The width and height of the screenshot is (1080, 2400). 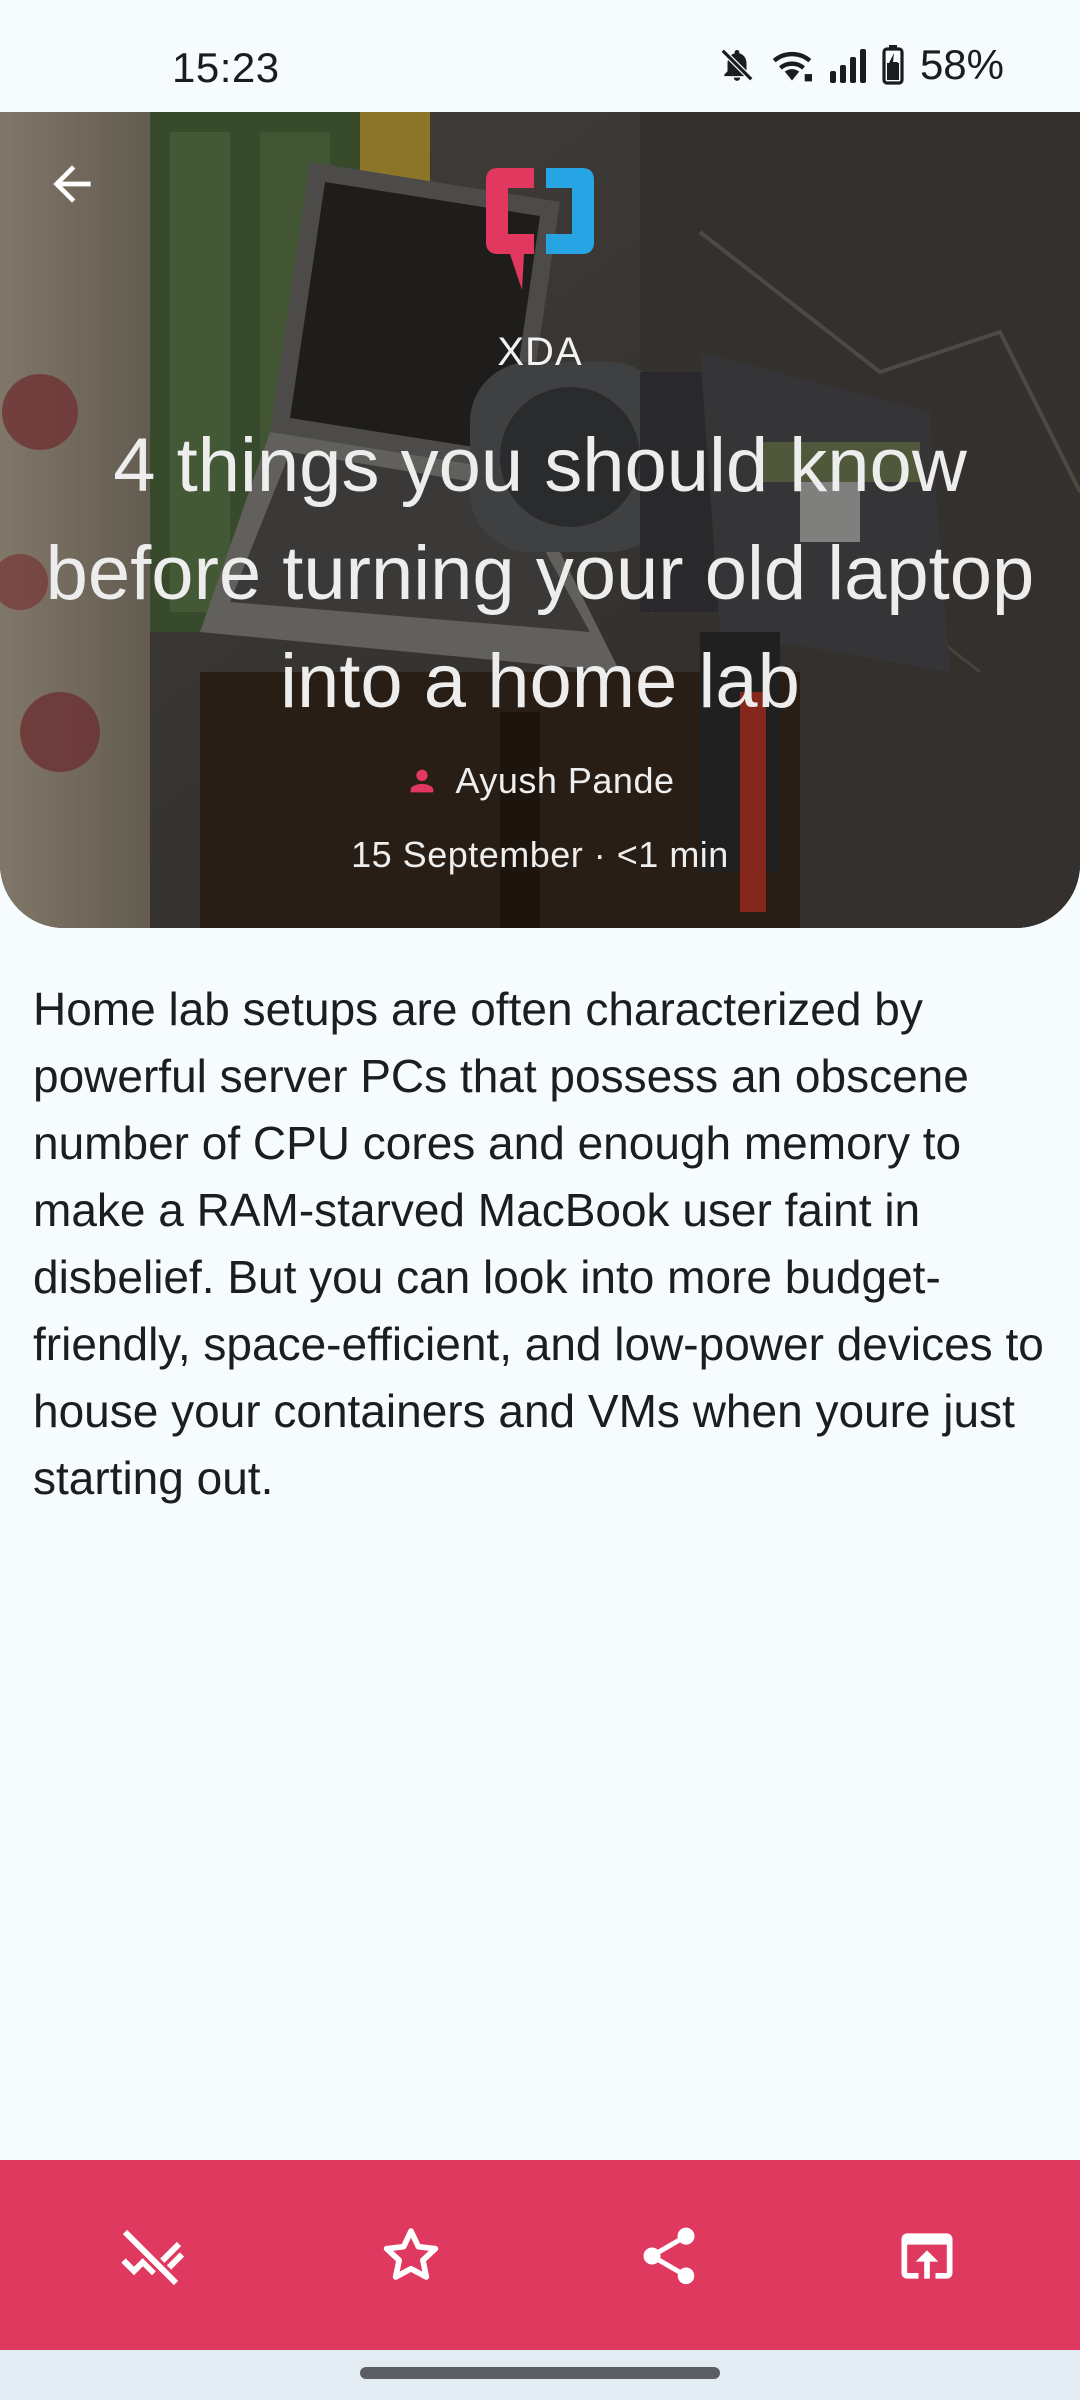 I want to click on status-bar: 15:23 58%, so click(x=540, y=56).